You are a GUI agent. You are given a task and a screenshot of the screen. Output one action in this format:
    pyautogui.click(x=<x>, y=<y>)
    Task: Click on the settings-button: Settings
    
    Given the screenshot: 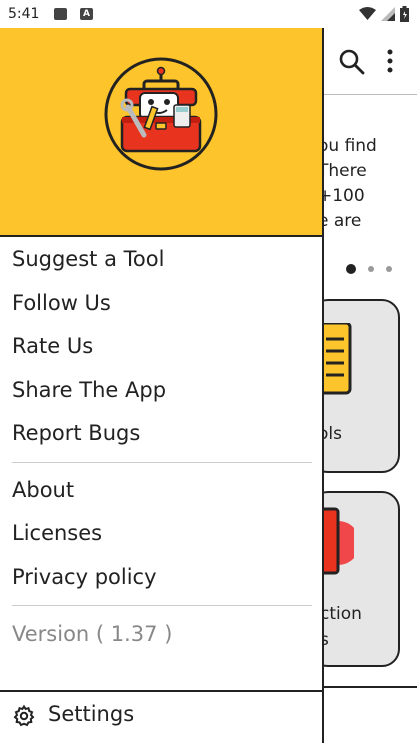 What is the action you would take?
    pyautogui.click(x=161, y=717)
    